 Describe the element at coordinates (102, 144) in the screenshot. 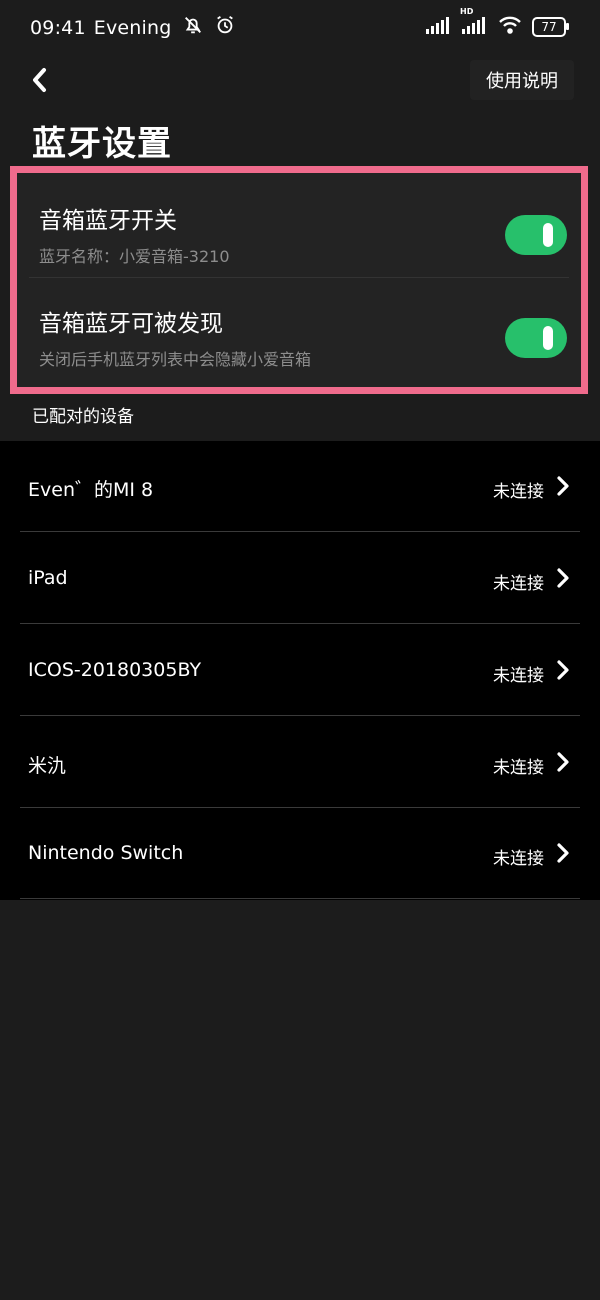

I see `page-title: 蓝牙设置` at that location.